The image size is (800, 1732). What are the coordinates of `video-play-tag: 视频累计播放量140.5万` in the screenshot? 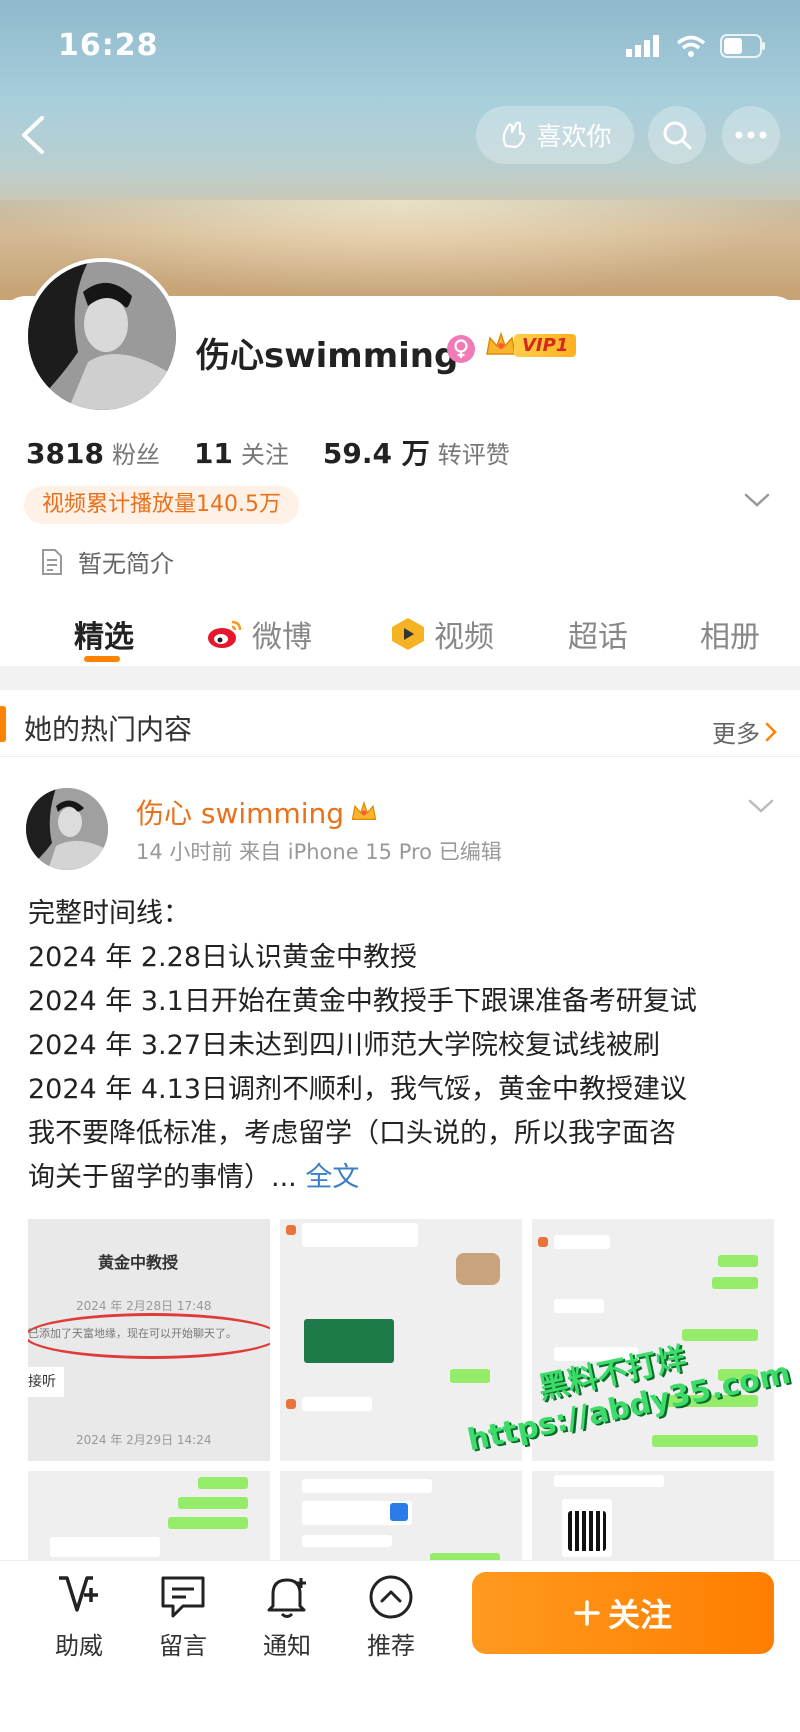 It's located at (161, 505).